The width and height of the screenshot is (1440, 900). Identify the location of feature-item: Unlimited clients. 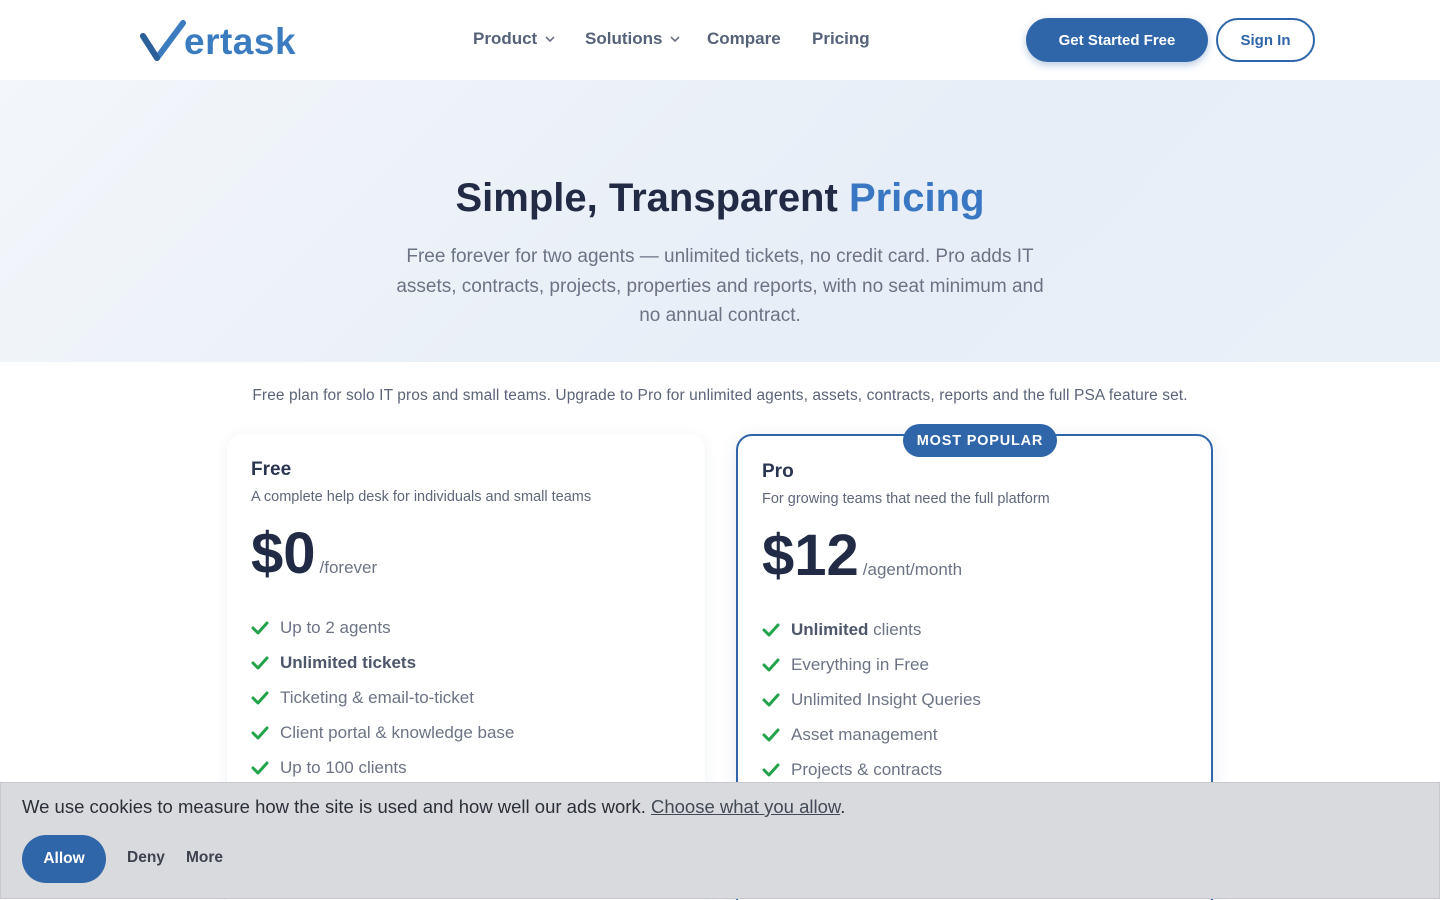
(871, 629).